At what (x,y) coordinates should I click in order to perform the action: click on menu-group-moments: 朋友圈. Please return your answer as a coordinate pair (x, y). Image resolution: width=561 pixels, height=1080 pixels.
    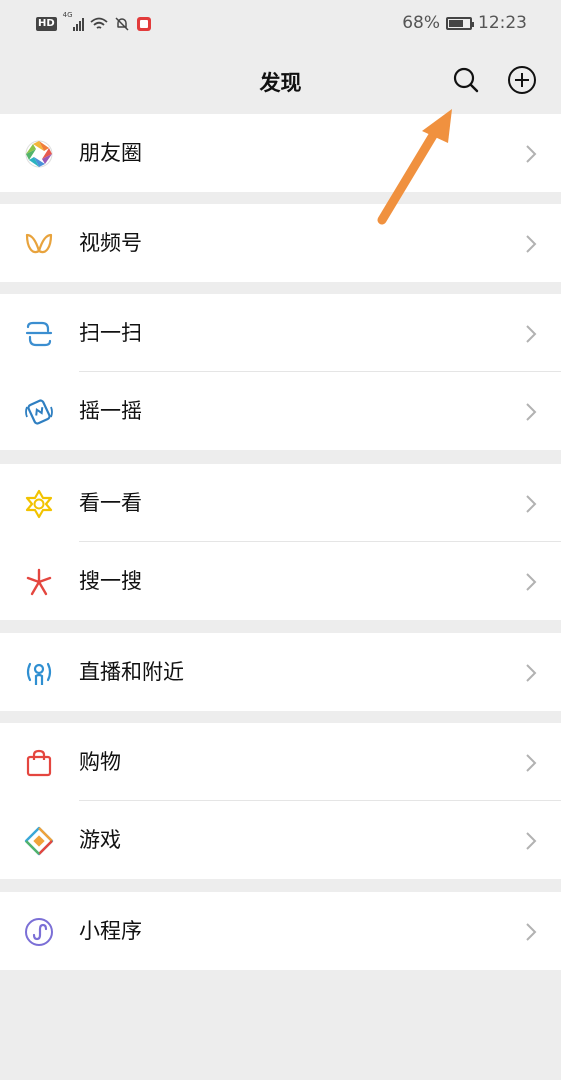
    Looking at the image, I should click on (280, 153).